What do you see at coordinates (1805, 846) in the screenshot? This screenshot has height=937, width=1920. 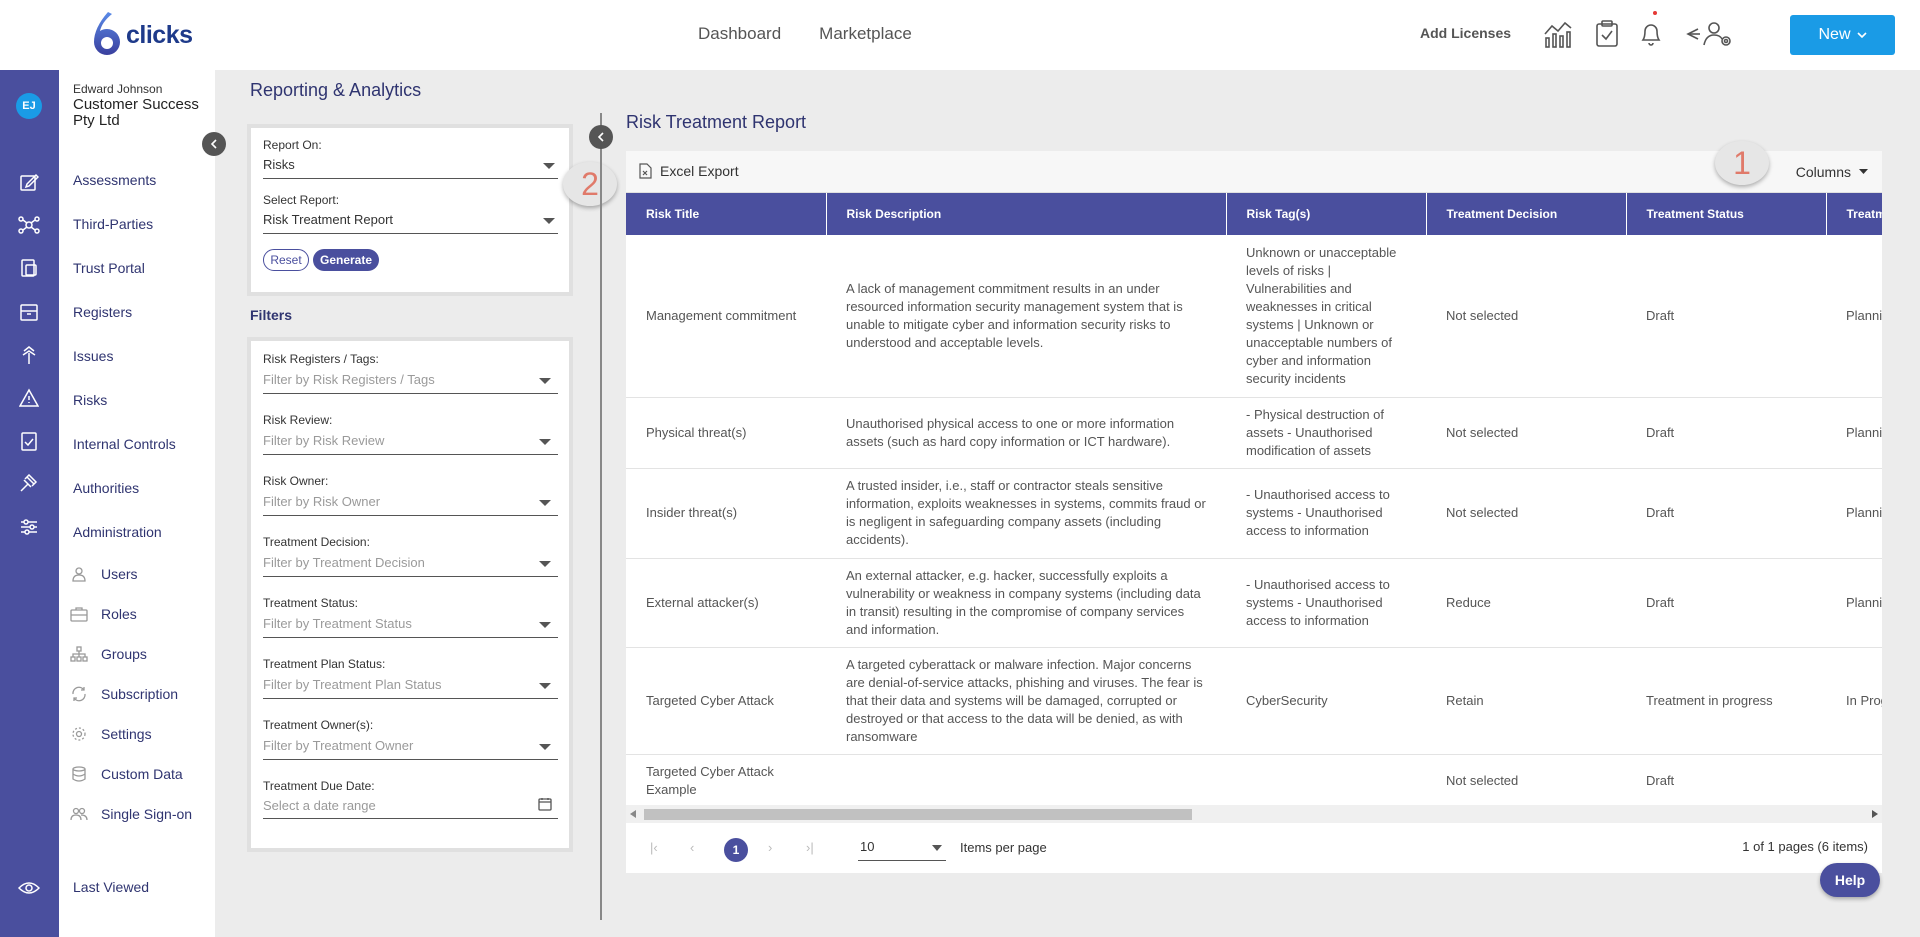 I see `page-info: 1 of 1 pages (6 items)` at bounding box center [1805, 846].